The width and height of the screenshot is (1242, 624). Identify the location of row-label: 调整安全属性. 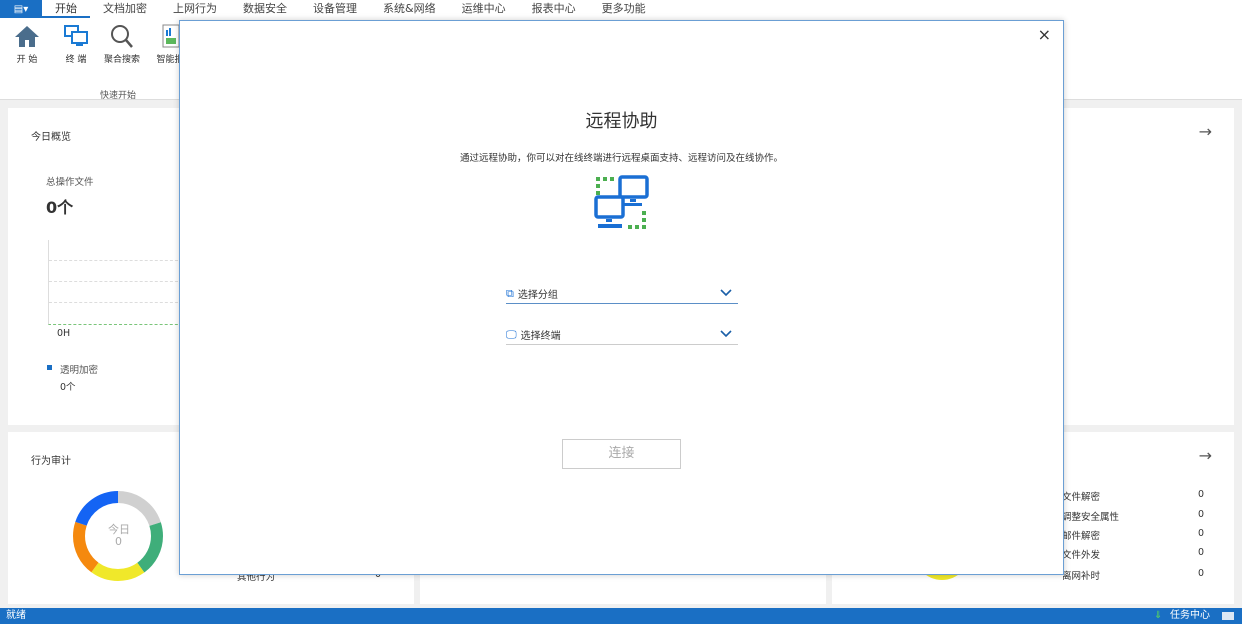
(1091, 517).